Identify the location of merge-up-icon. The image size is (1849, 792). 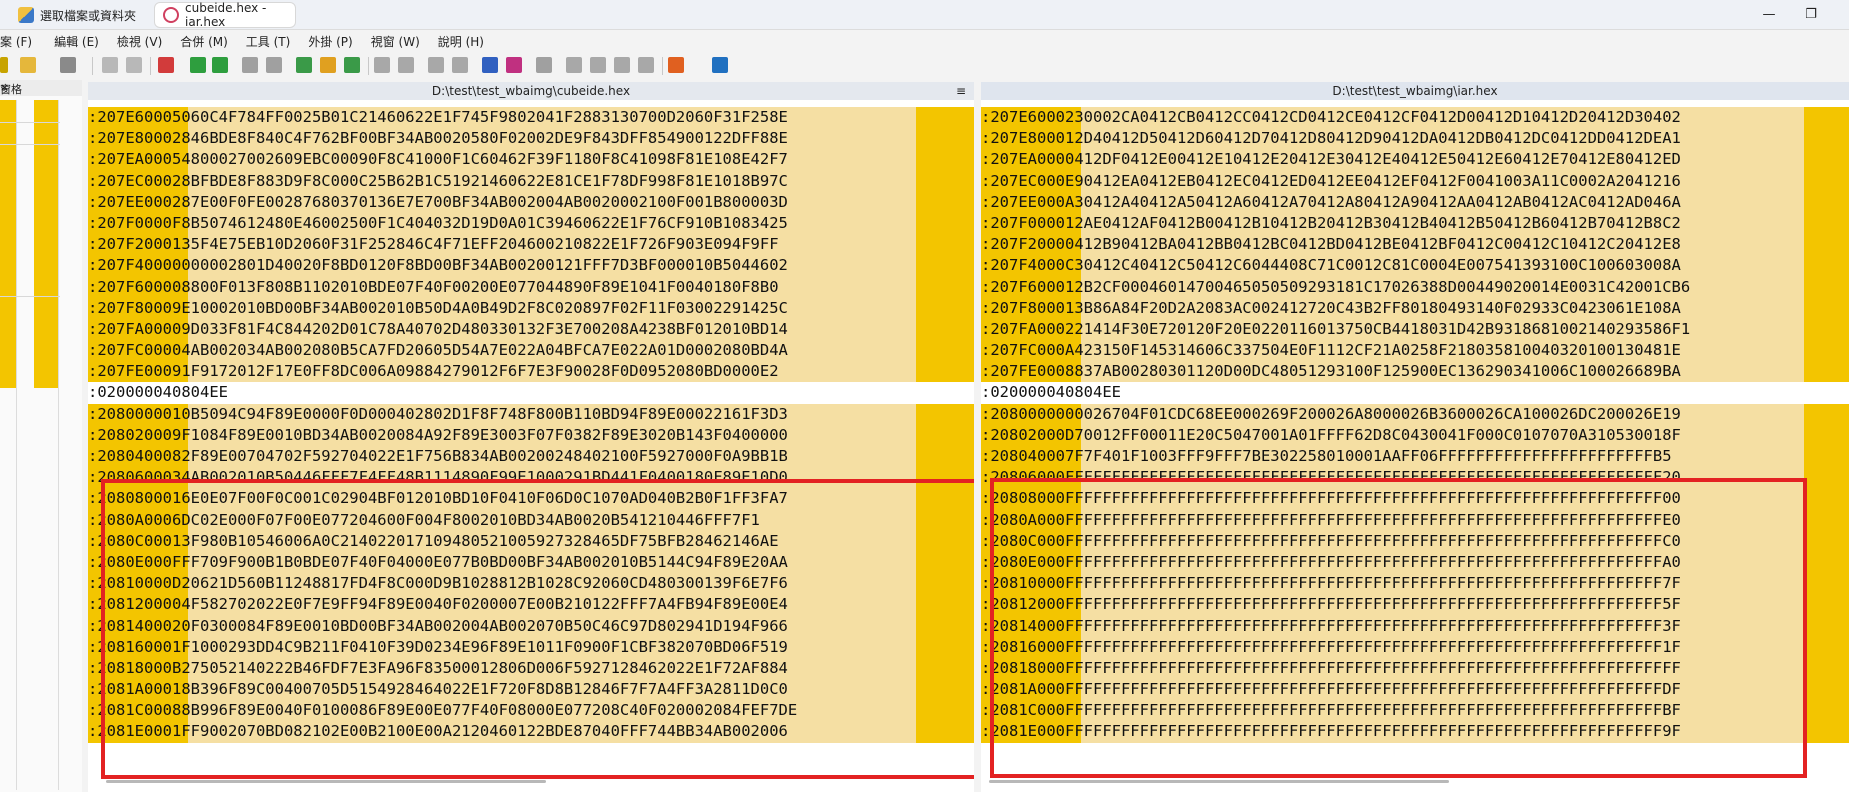
(220, 65).